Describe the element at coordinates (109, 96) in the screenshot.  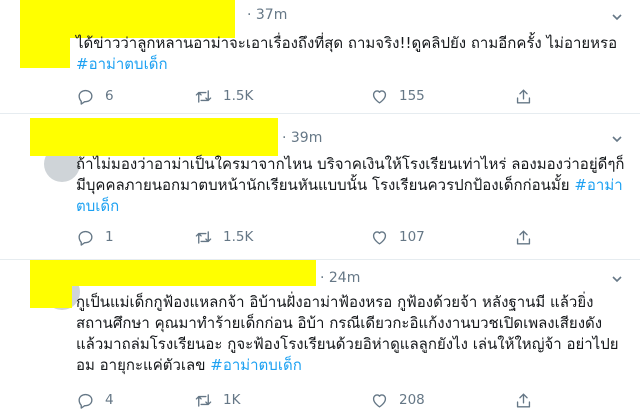
I see `reply-count: 6` at that location.